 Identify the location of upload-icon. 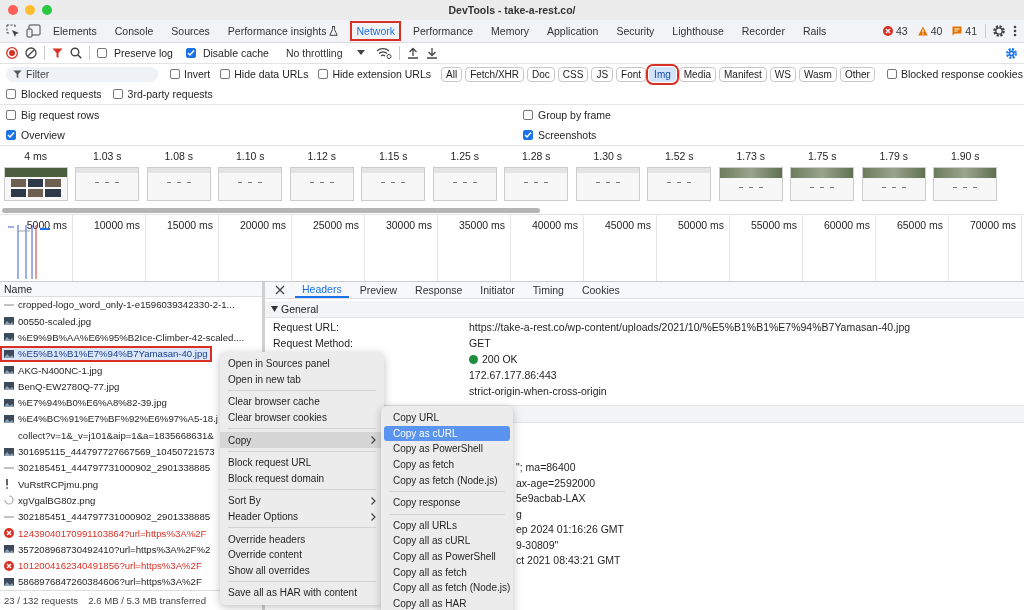
(412, 53).